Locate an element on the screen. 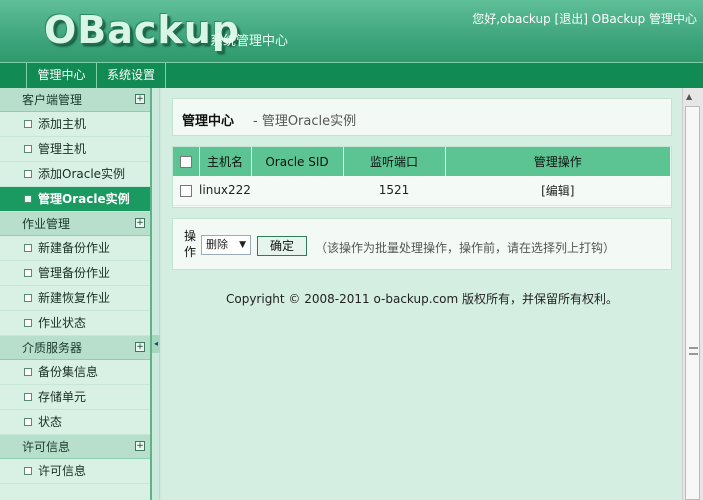 The height and width of the screenshot is (500, 703). user-bar: 您好,obackup [退出] OBackup 管理中心 is located at coordinates (584, 18).